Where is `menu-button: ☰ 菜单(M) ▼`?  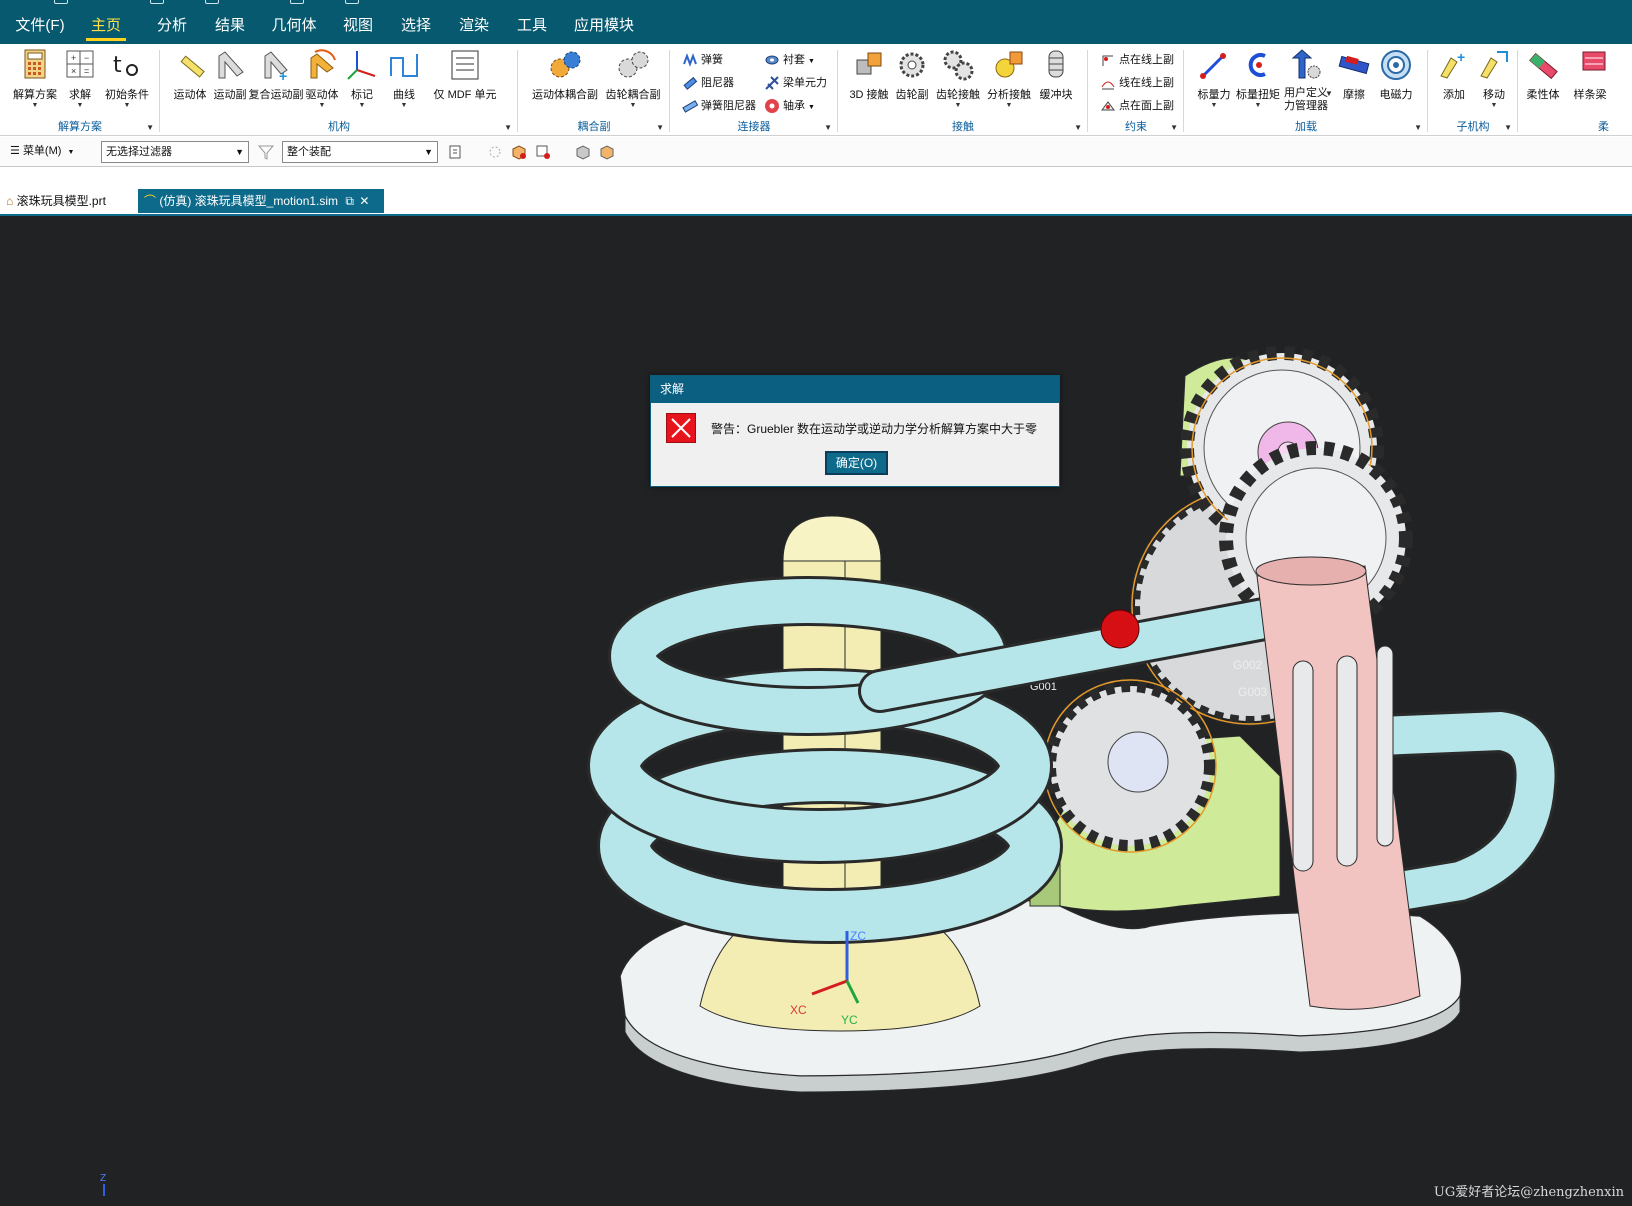 menu-button: ☰ 菜单(M) ▼ is located at coordinates (42, 151).